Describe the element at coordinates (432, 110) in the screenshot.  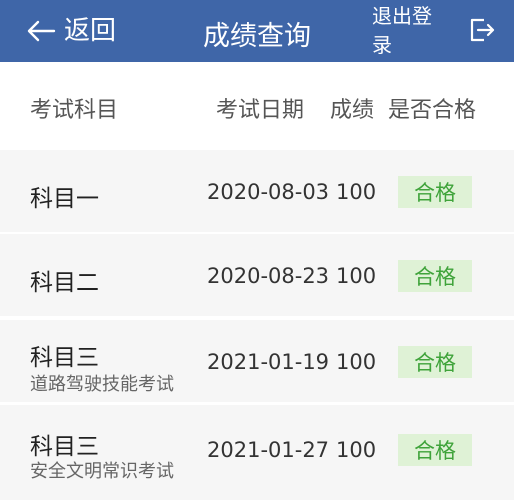
I see `column-header-result: 是否合格` at that location.